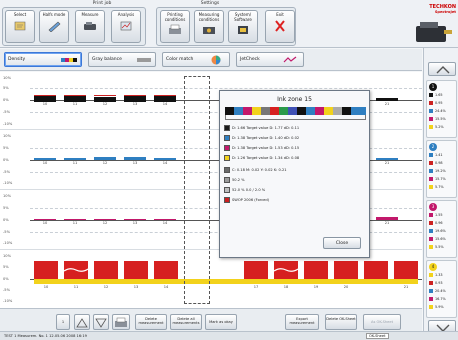 The width and height of the screenshot is (458, 340). Describe the element at coordinates (8, 183) in the screenshot. I see `ylabel: -10%` at that location.